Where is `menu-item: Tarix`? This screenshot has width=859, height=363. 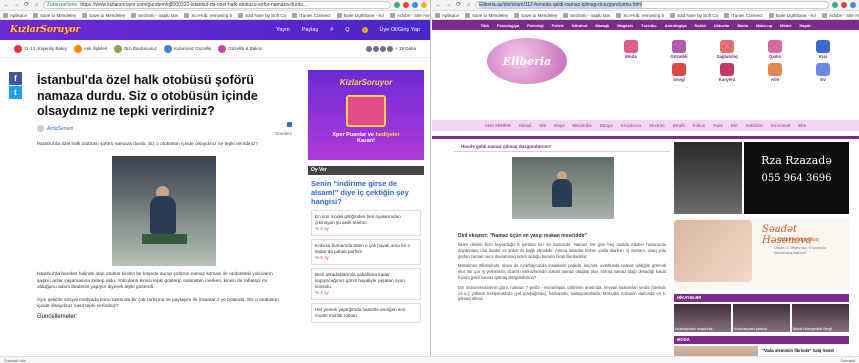
menu-item: Tarix is located at coordinates (718, 125).